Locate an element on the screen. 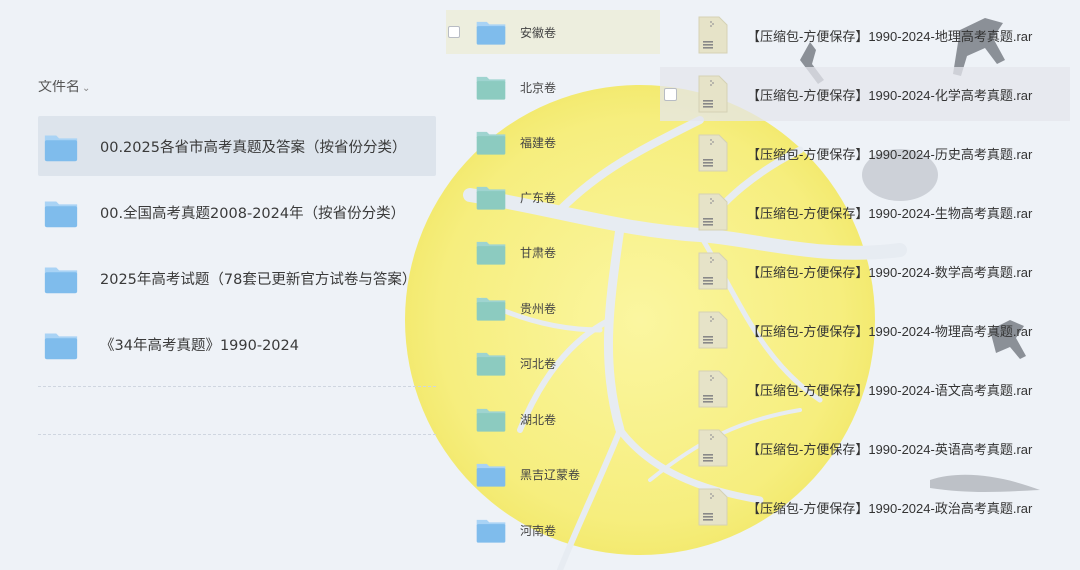 The width and height of the screenshot is (1080, 570). province-folder-row: 广东卷 is located at coordinates (553, 197).